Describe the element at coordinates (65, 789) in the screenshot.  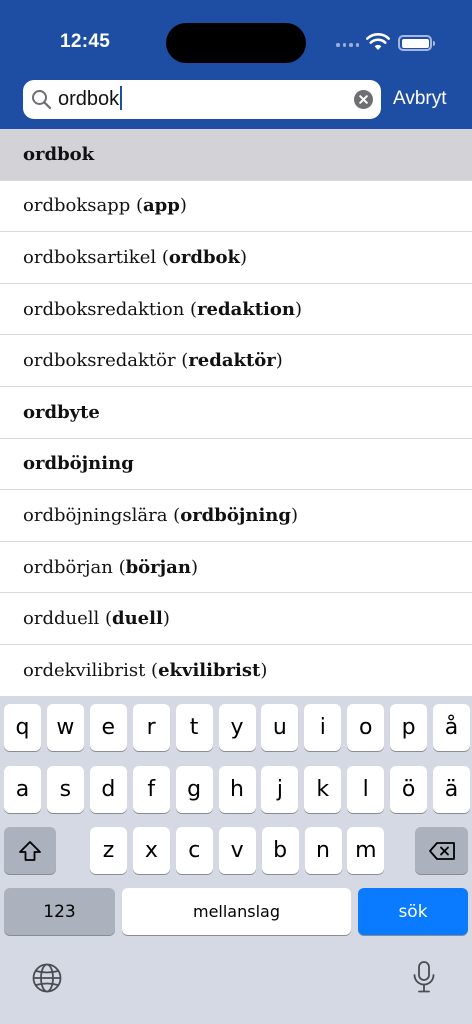
I see `key-s: s` at that location.